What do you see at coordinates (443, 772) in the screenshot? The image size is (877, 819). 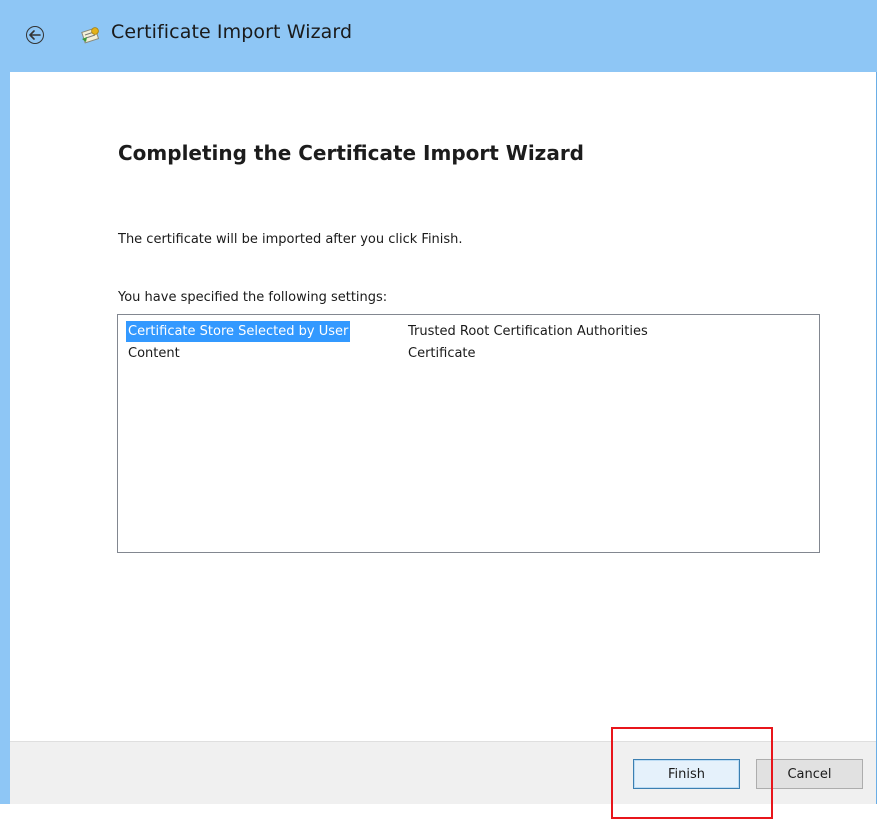 I see `button-bar: Finish Cancel` at bounding box center [443, 772].